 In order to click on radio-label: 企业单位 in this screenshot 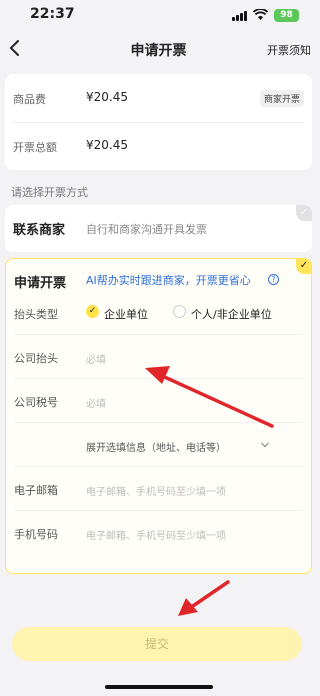, I will do `click(126, 314)`.